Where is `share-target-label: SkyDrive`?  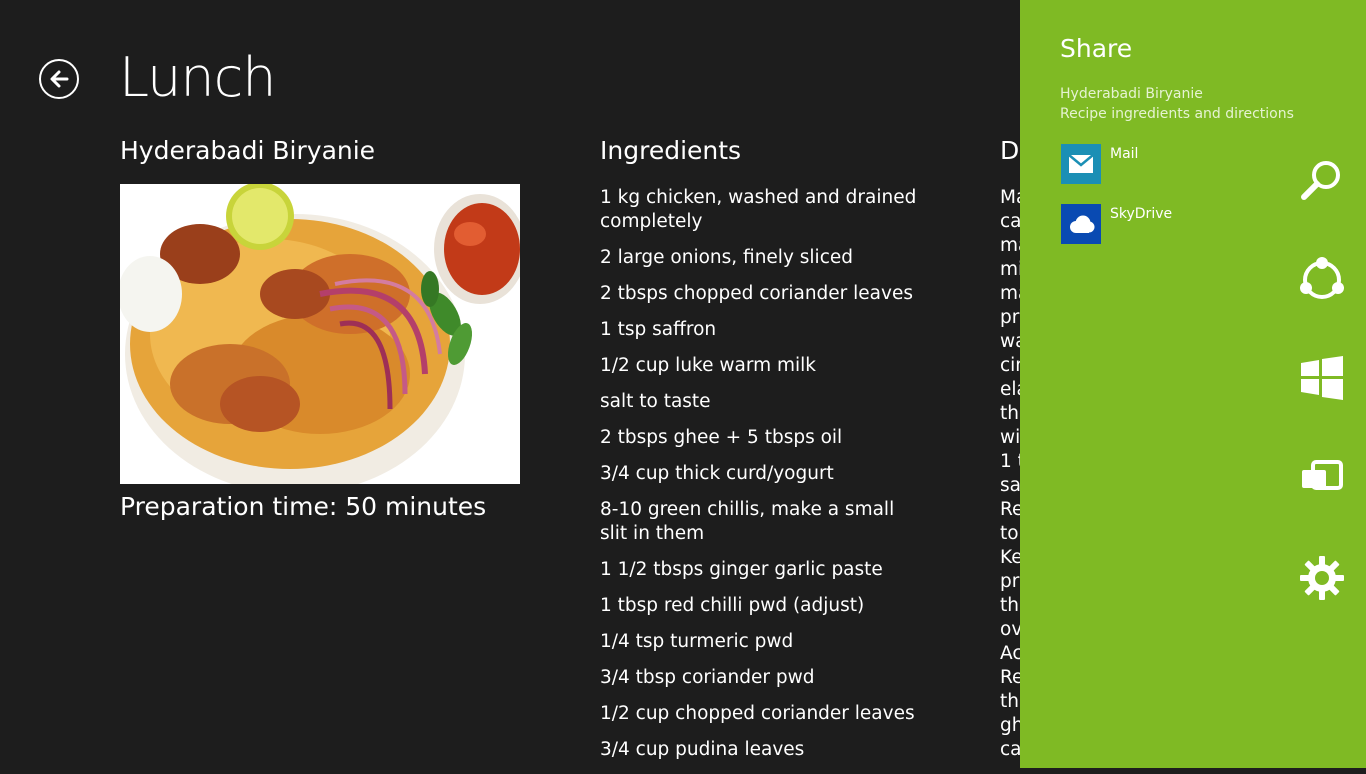 share-target-label: SkyDrive is located at coordinates (1141, 214).